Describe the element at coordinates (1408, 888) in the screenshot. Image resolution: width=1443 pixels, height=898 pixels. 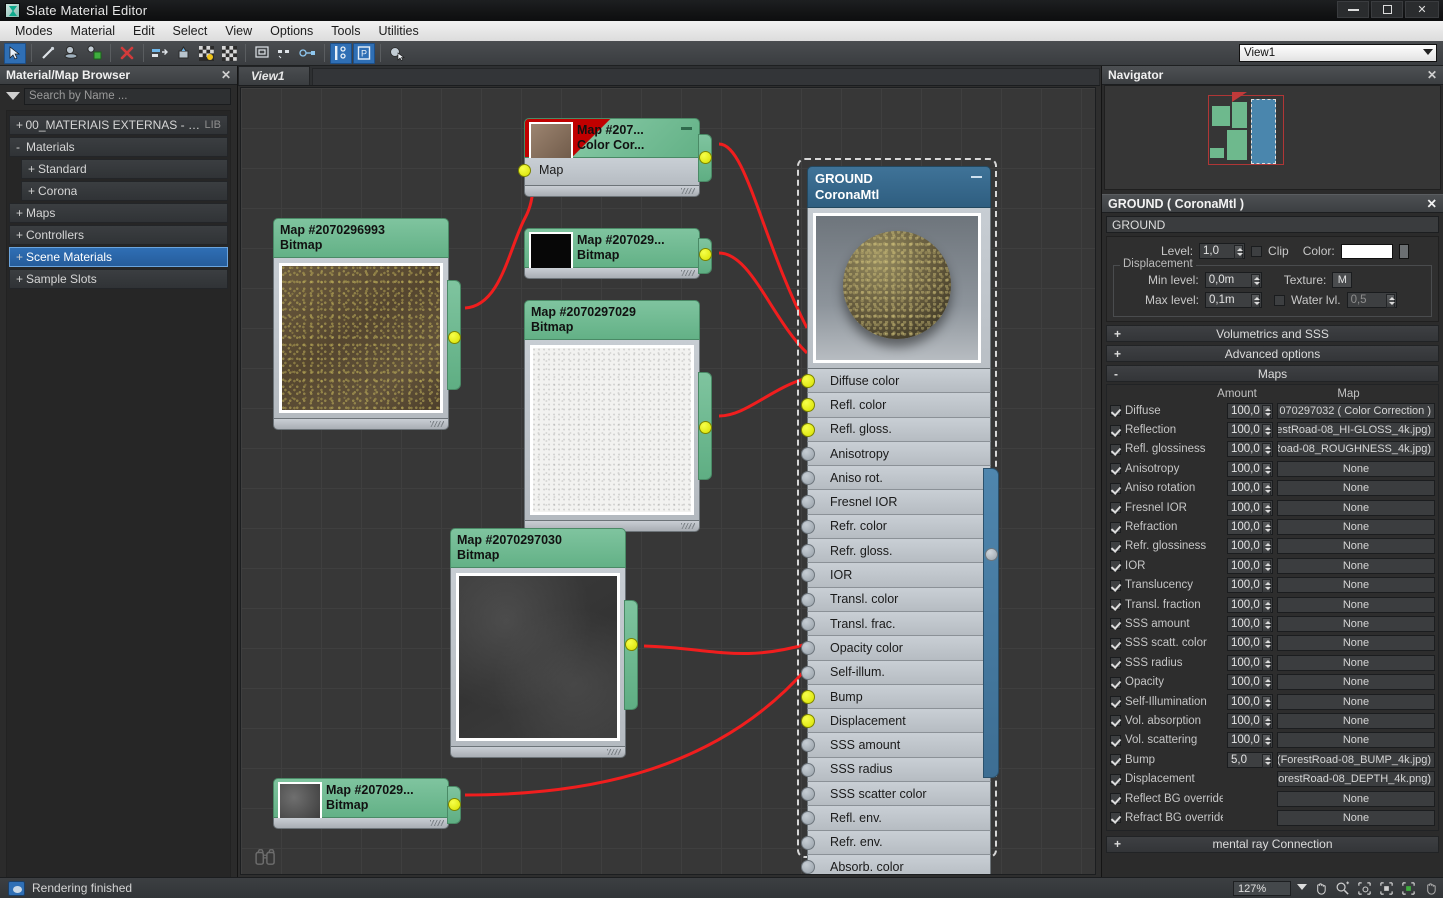
I see `zoom-extents-selected-icon` at that location.